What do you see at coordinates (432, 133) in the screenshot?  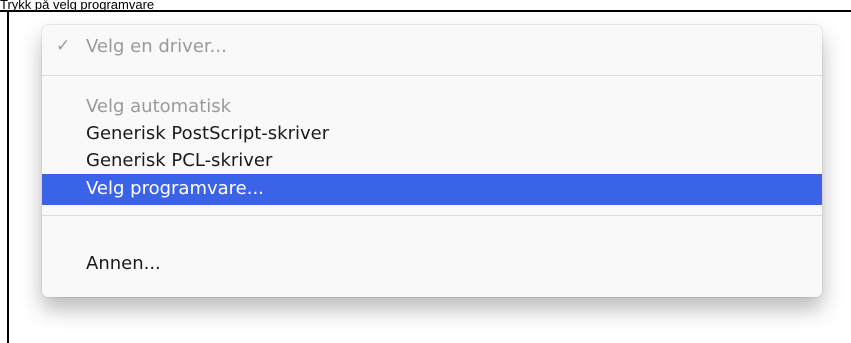 I see `menu-item-generic-postscript-printer: Generisk PostScript-skriver` at bounding box center [432, 133].